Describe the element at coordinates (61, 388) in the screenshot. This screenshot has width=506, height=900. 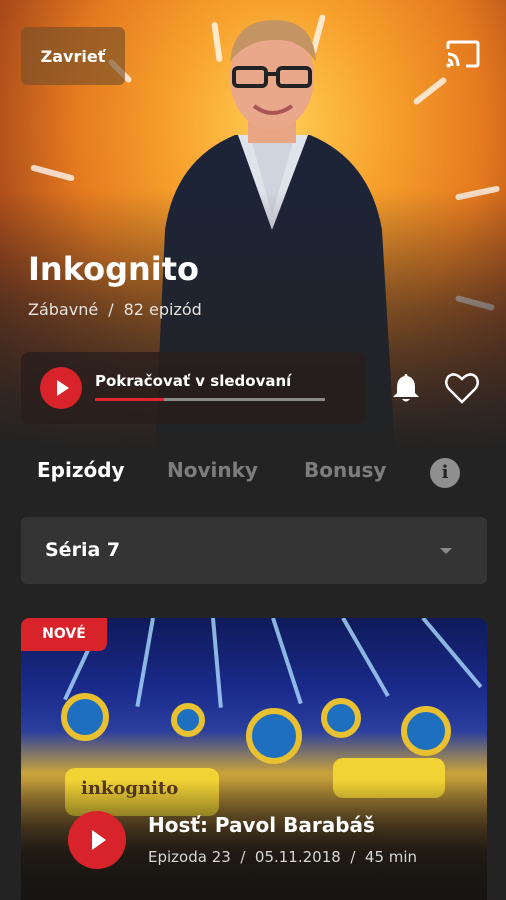
I see `play-icon` at that location.